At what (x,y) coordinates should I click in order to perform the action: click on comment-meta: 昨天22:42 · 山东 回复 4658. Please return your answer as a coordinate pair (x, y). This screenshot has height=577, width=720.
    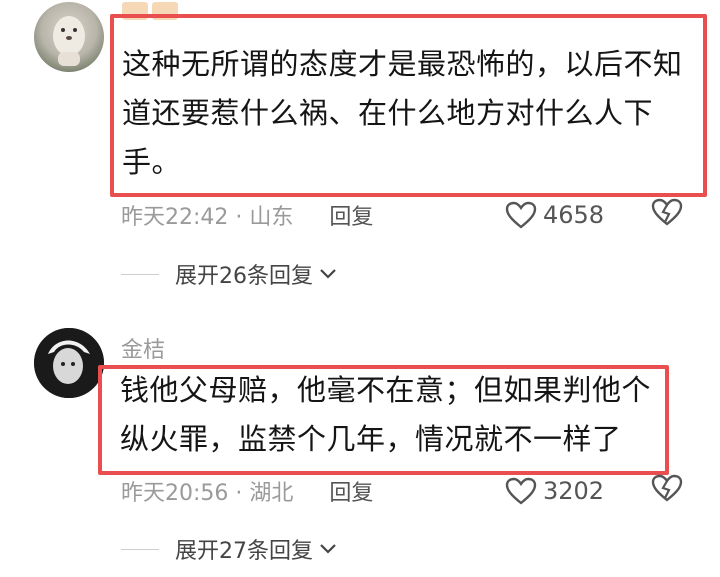
    Looking at the image, I should click on (406, 215).